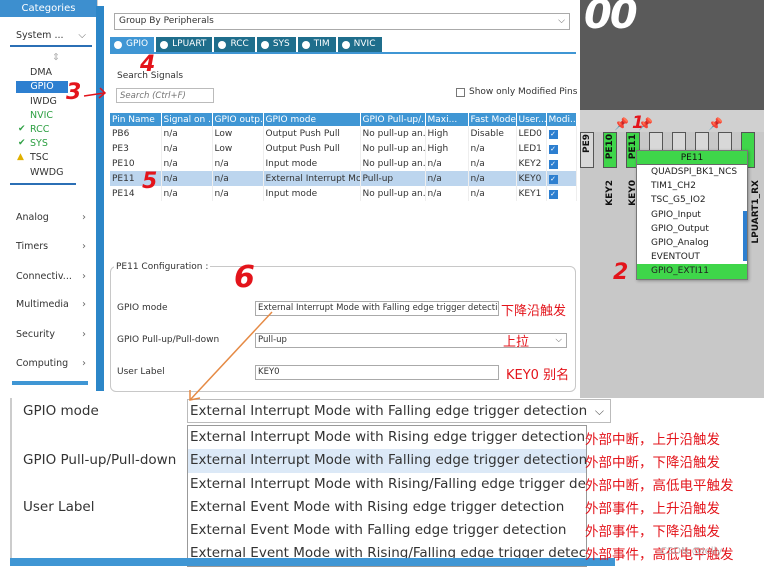 This screenshot has height=569, width=764. What do you see at coordinates (39, 129) in the screenshot?
I see `sidebar-item-rcc: RCC` at bounding box center [39, 129].